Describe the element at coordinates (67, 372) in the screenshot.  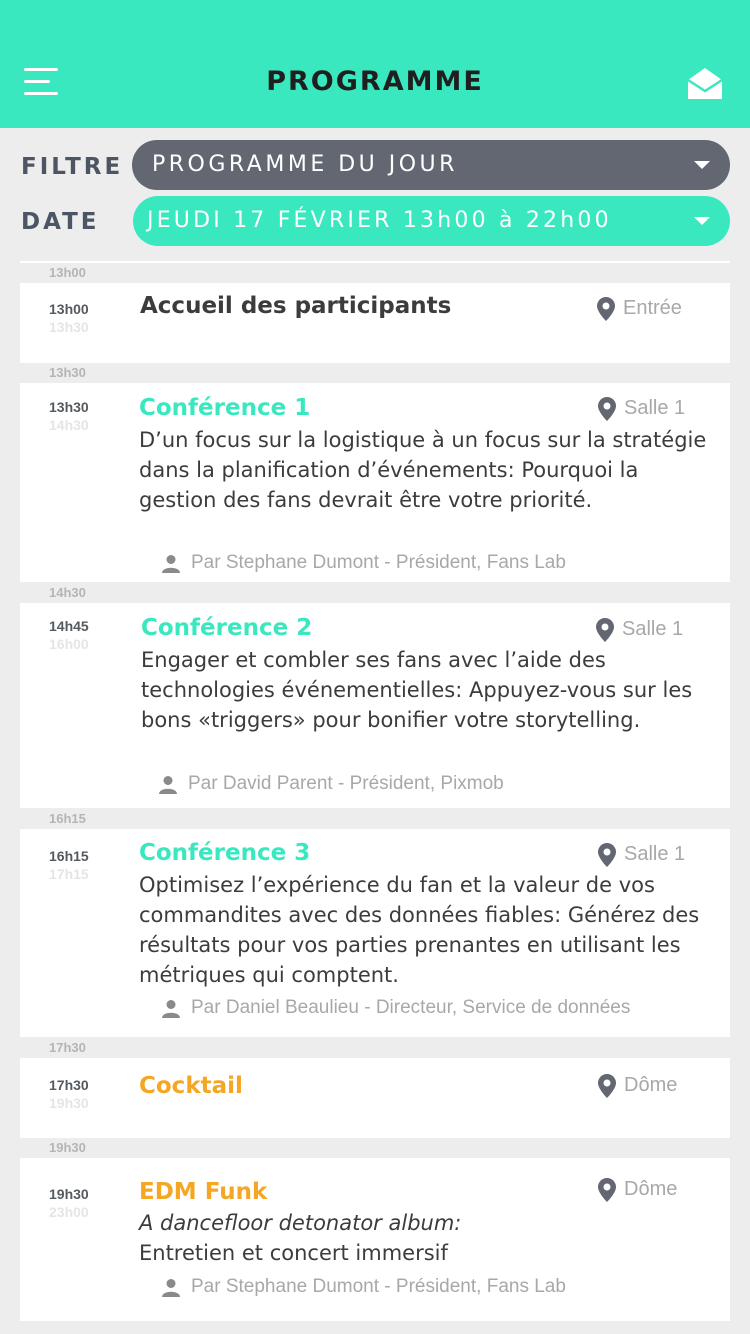
I see `time-slot-label: 13h30` at that location.